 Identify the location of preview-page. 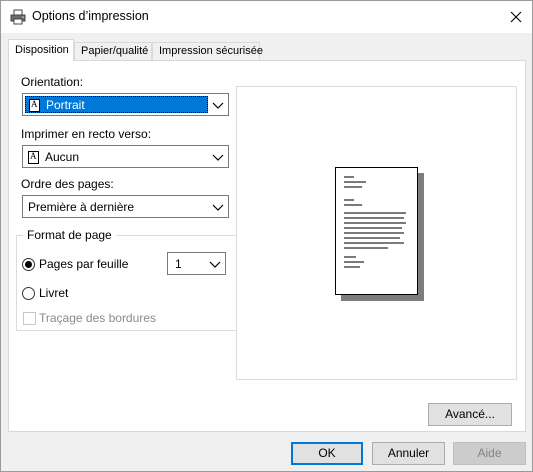
(376, 231).